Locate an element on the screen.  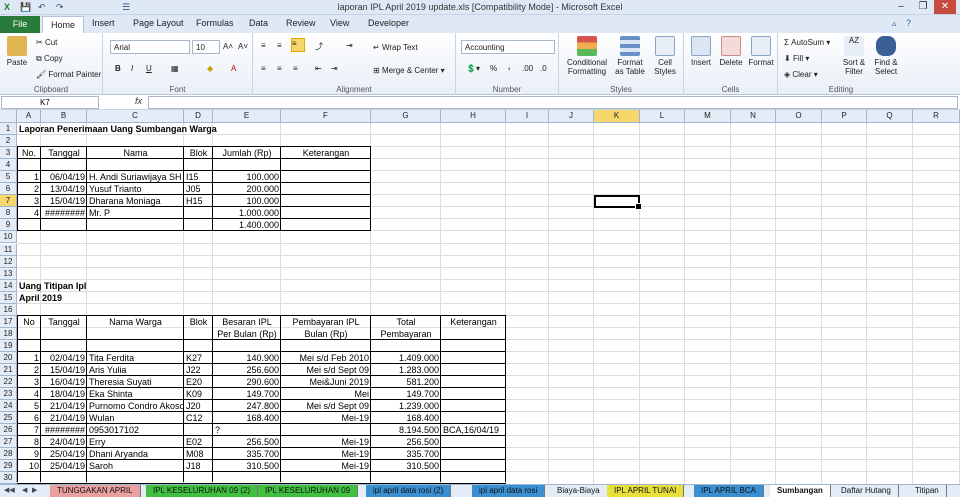
file-tab: File is located at coordinates (20, 24).